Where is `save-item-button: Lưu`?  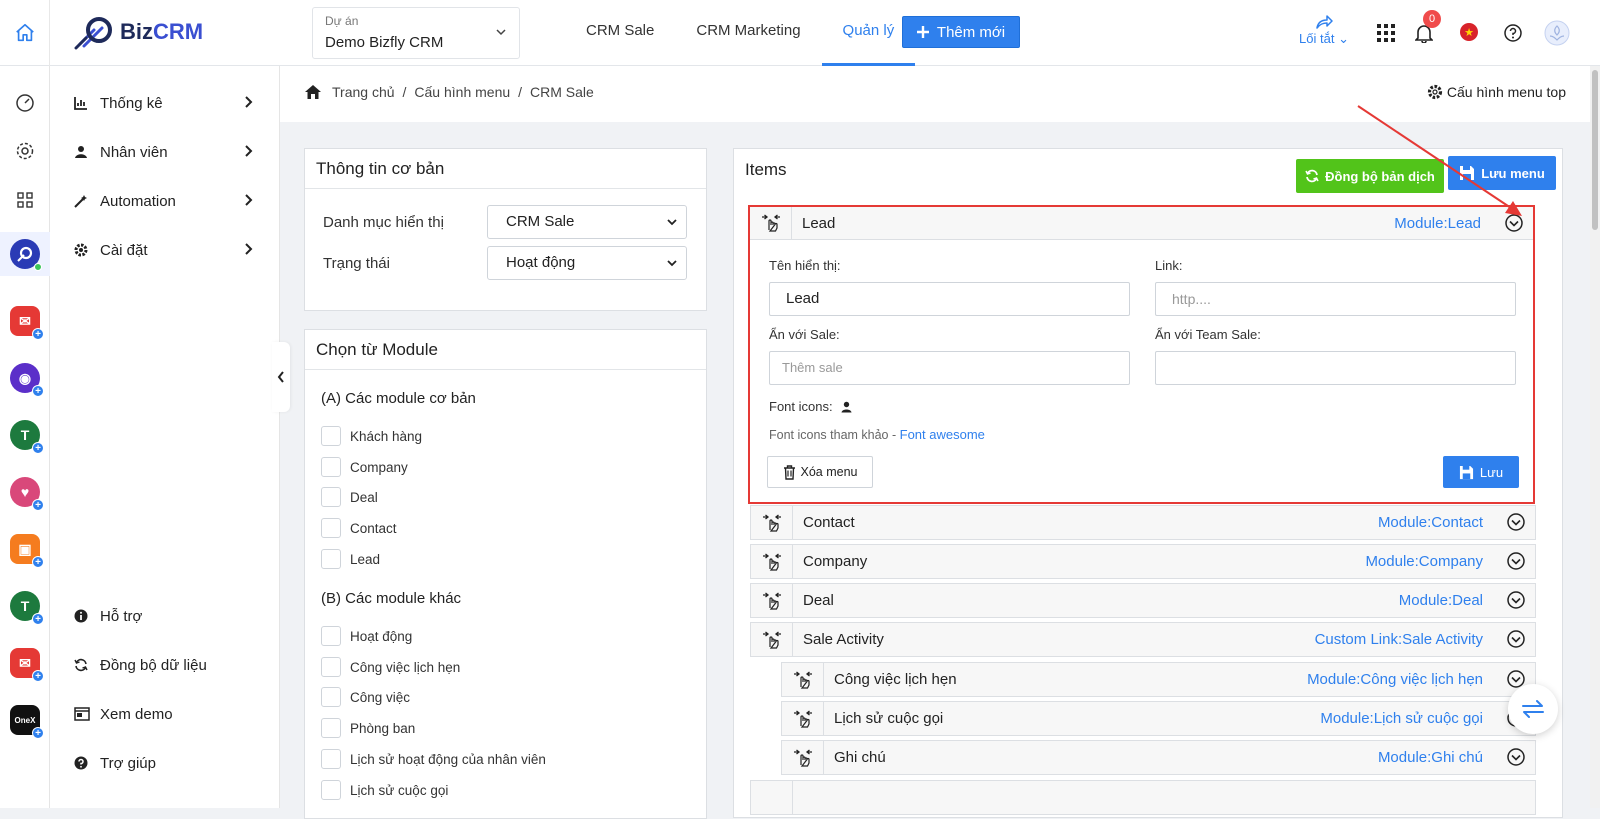
save-item-button: Lưu is located at coordinates (1481, 472).